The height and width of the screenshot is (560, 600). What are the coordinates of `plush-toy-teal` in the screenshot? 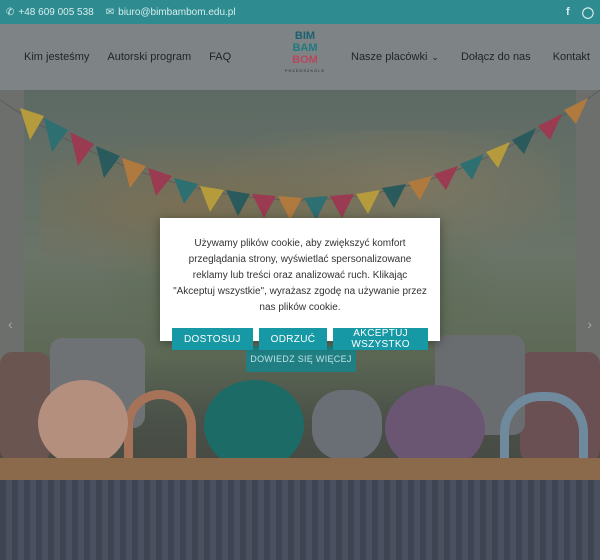 It's located at (254, 425).